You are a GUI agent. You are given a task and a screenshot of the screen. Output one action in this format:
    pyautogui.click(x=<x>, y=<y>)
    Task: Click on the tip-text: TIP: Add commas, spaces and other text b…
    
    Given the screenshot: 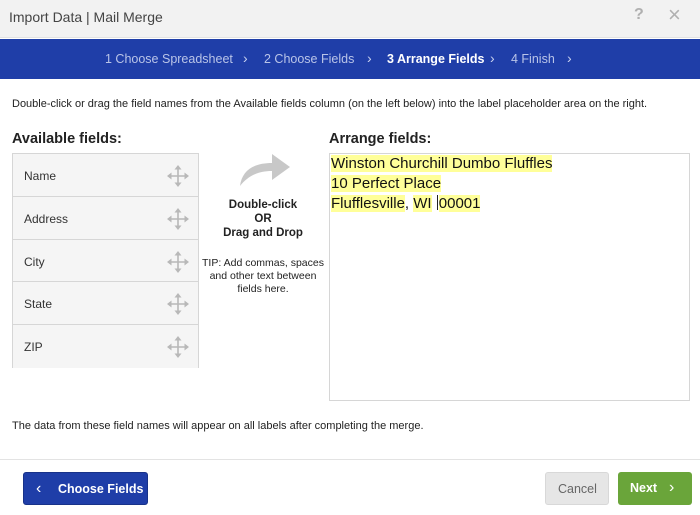 What is the action you would take?
    pyautogui.click(x=263, y=276)
    